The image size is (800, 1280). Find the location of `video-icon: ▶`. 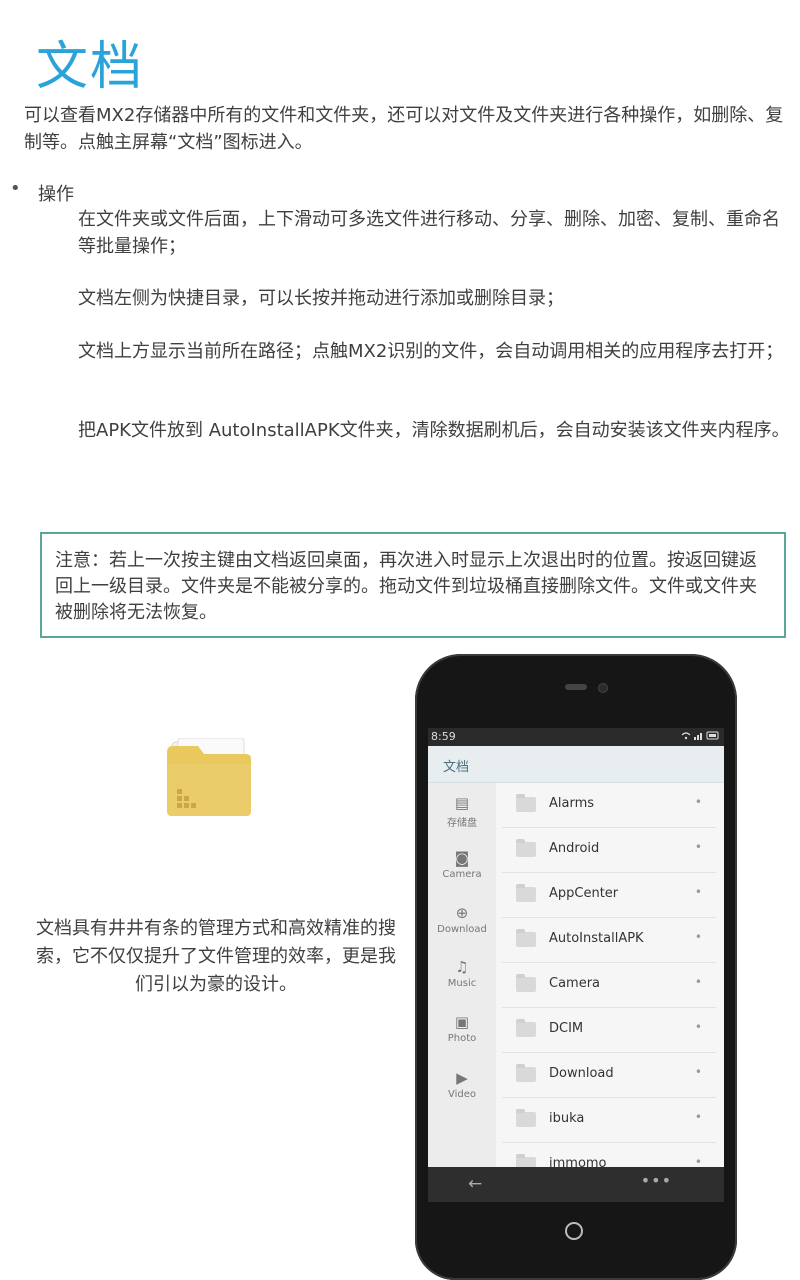

video-icon: ▶ is located at coordinates (462, 1078).